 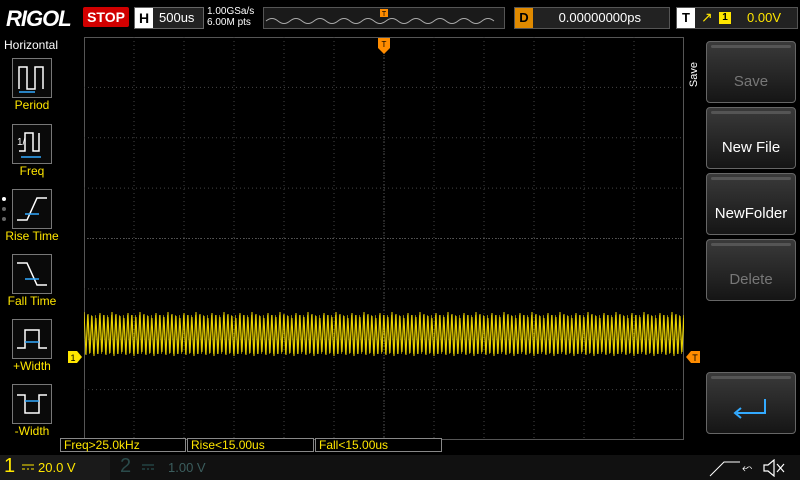 I want to click on run-stop-indicator: STOP, so click(x=106, y=17).